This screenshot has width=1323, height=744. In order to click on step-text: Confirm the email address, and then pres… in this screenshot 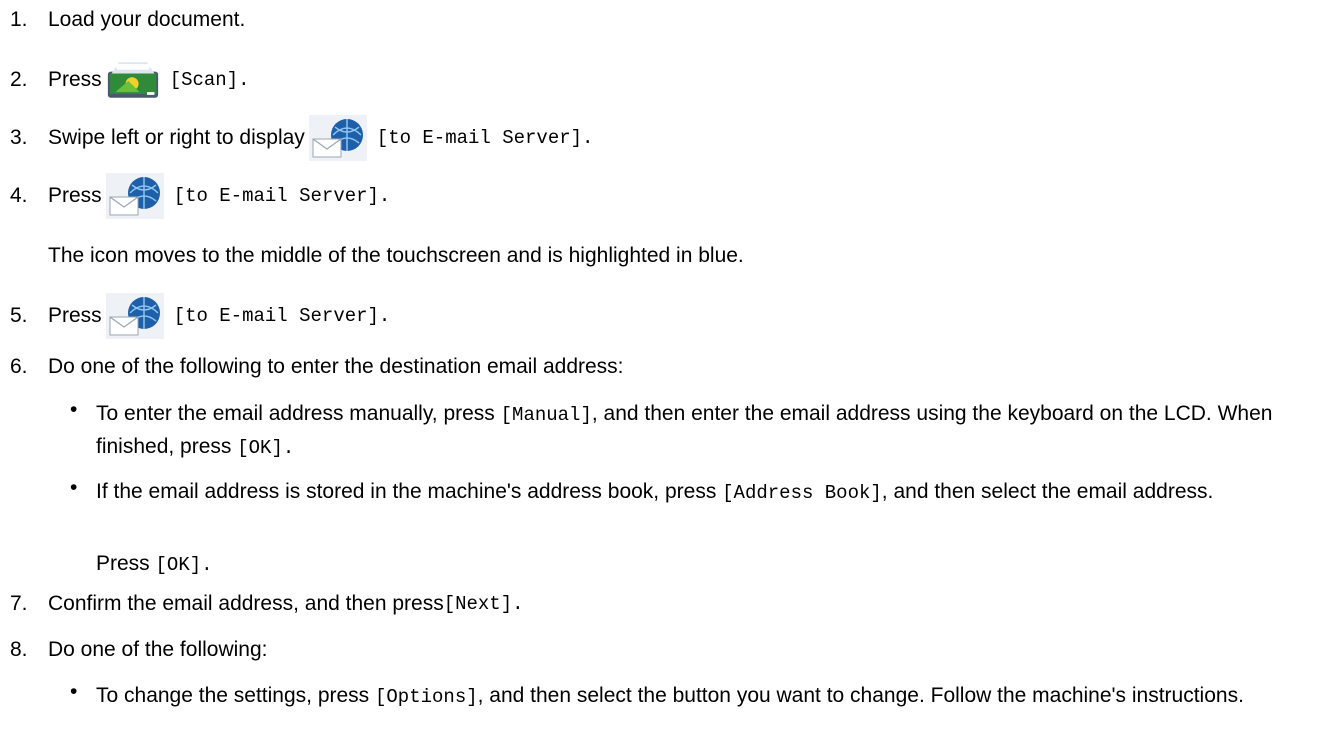, I will do `click(246, 603)`.